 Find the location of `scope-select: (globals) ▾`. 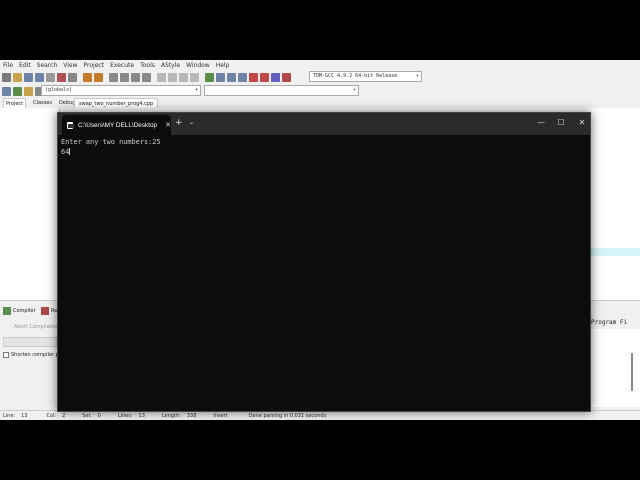

scope-select: (globals) ▾ is located at coordinates (121, 90).